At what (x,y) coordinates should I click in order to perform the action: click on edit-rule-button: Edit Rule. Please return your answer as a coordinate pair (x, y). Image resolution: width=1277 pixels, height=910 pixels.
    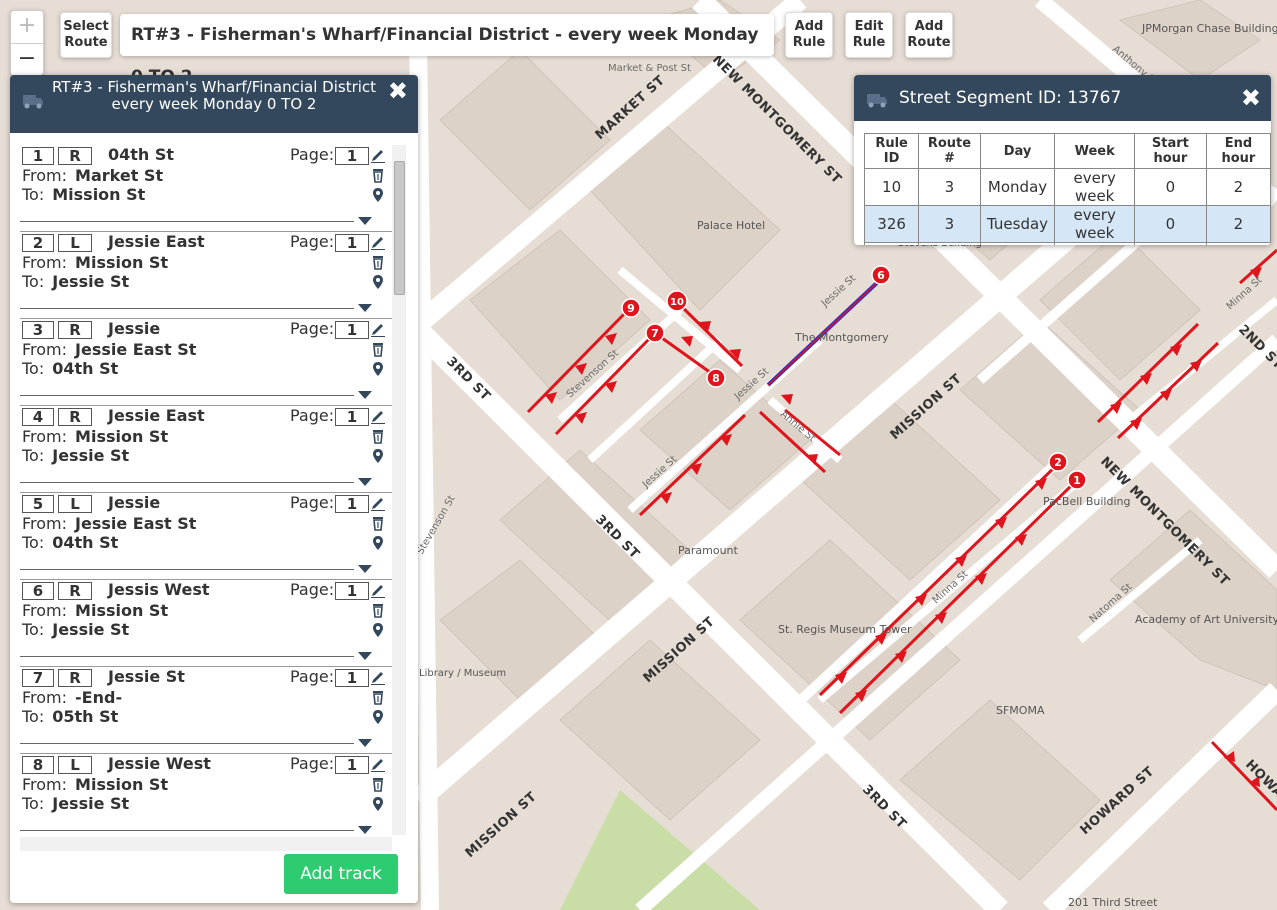
    Looking at the image, I should click on (869, 35).